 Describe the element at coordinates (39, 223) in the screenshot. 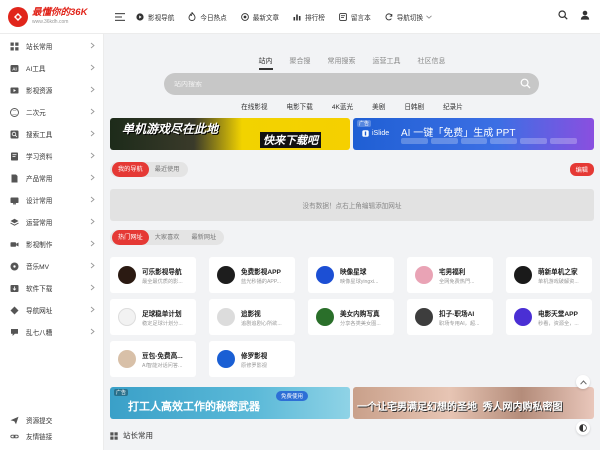

I see `sidebar-item-label: 运营常用` at that location.